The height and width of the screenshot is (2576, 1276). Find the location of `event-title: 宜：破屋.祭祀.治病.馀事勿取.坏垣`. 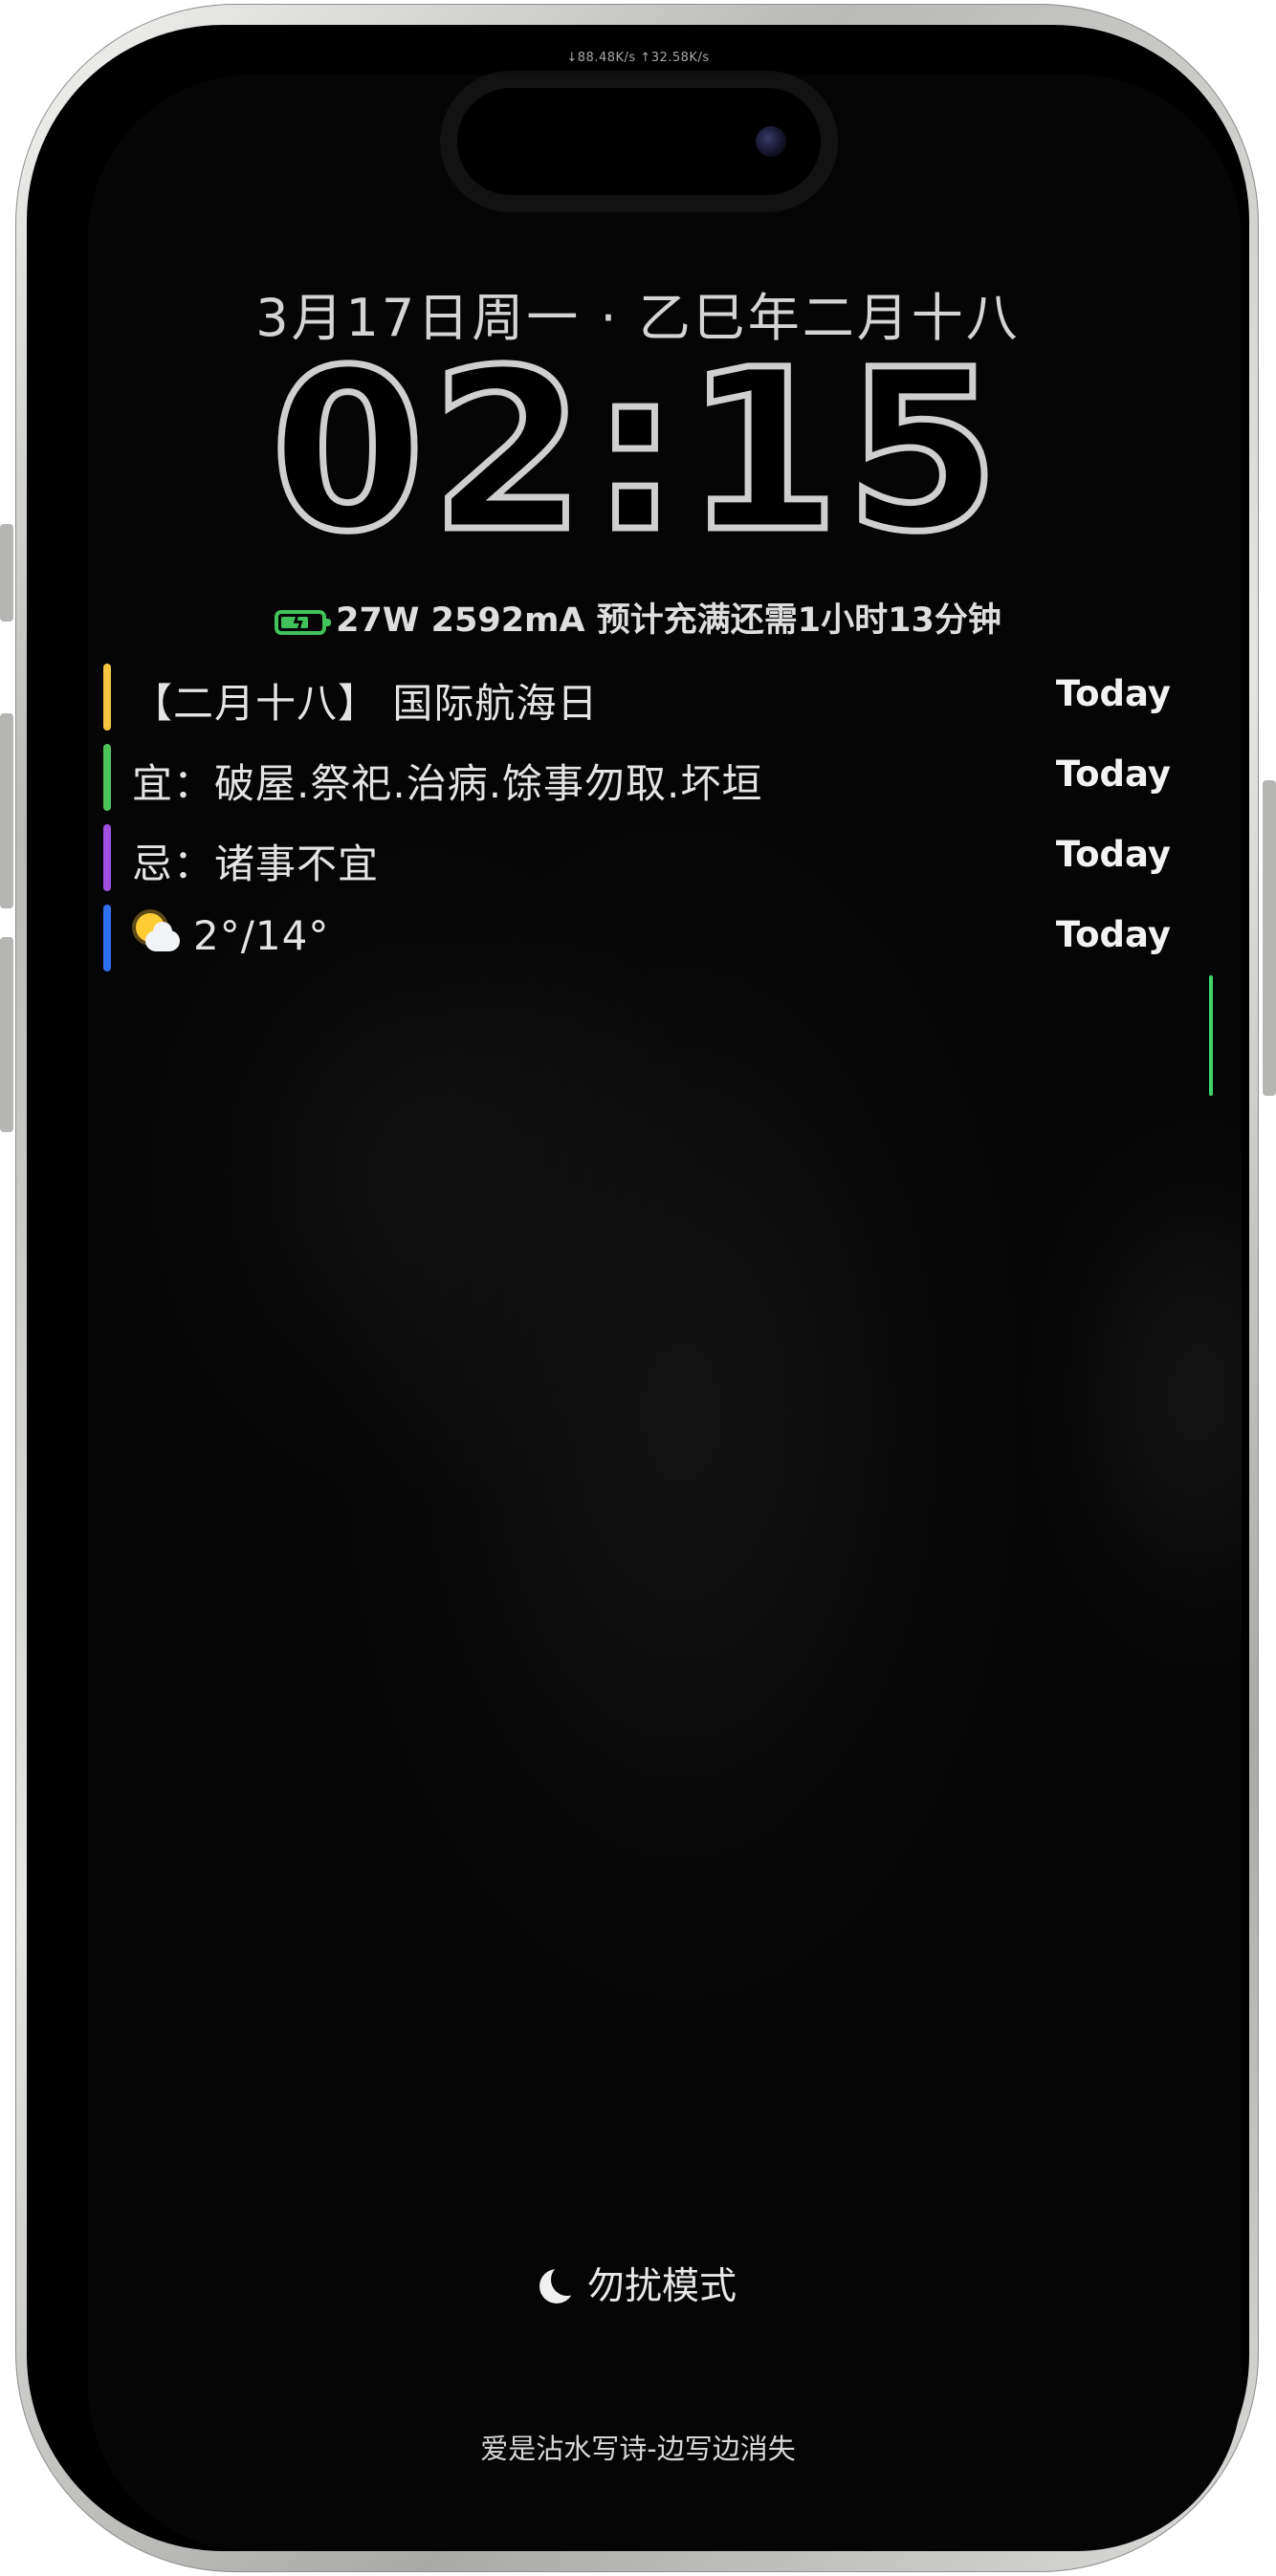

event-title: 宜：破屋.祭祀.治病.馀事勿取.坏垣 is located at coordinates (447, 783).